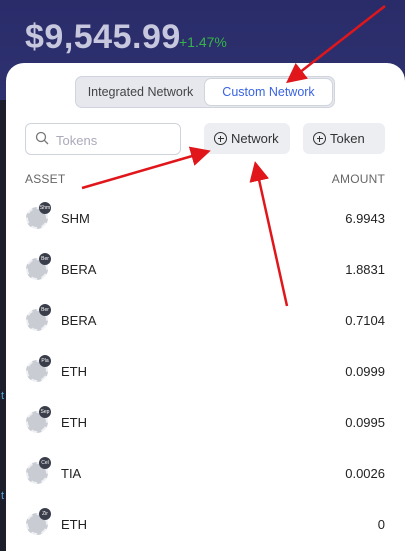 The width and height of the screenshot is (405, 551). What do you see at coordinates (365, 218) in the screenshot?
I see `asset-amount: 6.9943` at bounding box center [365, 218].